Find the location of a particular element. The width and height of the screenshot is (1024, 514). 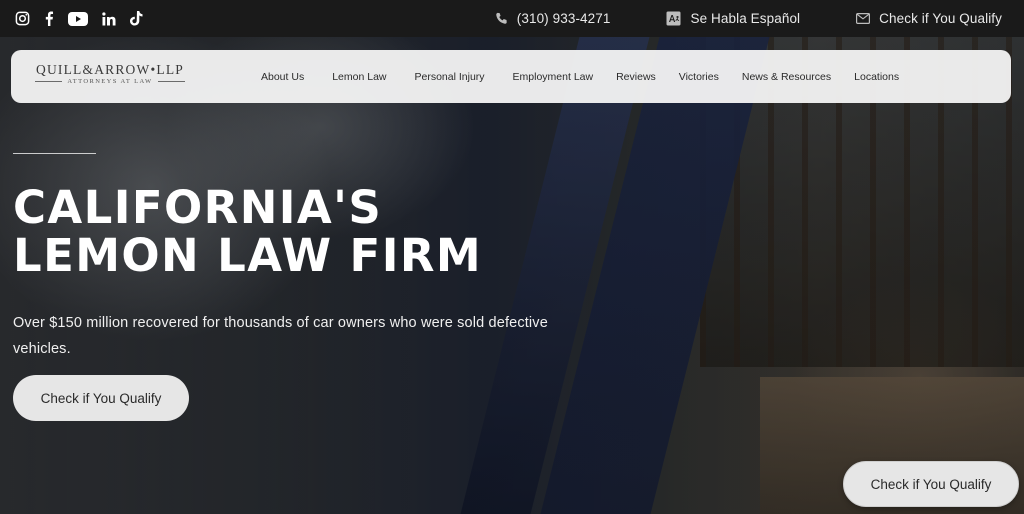

logo-tagline: ATTORNEYS AT LAW is located at coordinates (110, 81).